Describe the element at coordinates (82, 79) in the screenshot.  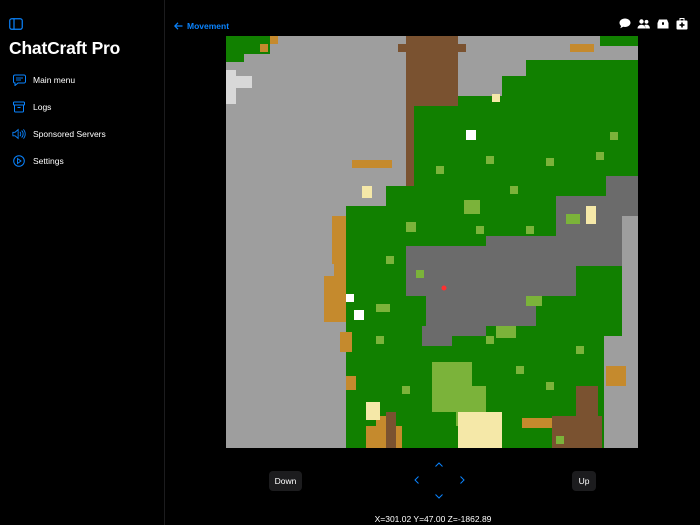
I see `sidebar-item-main-menu: Main menu` at that location.